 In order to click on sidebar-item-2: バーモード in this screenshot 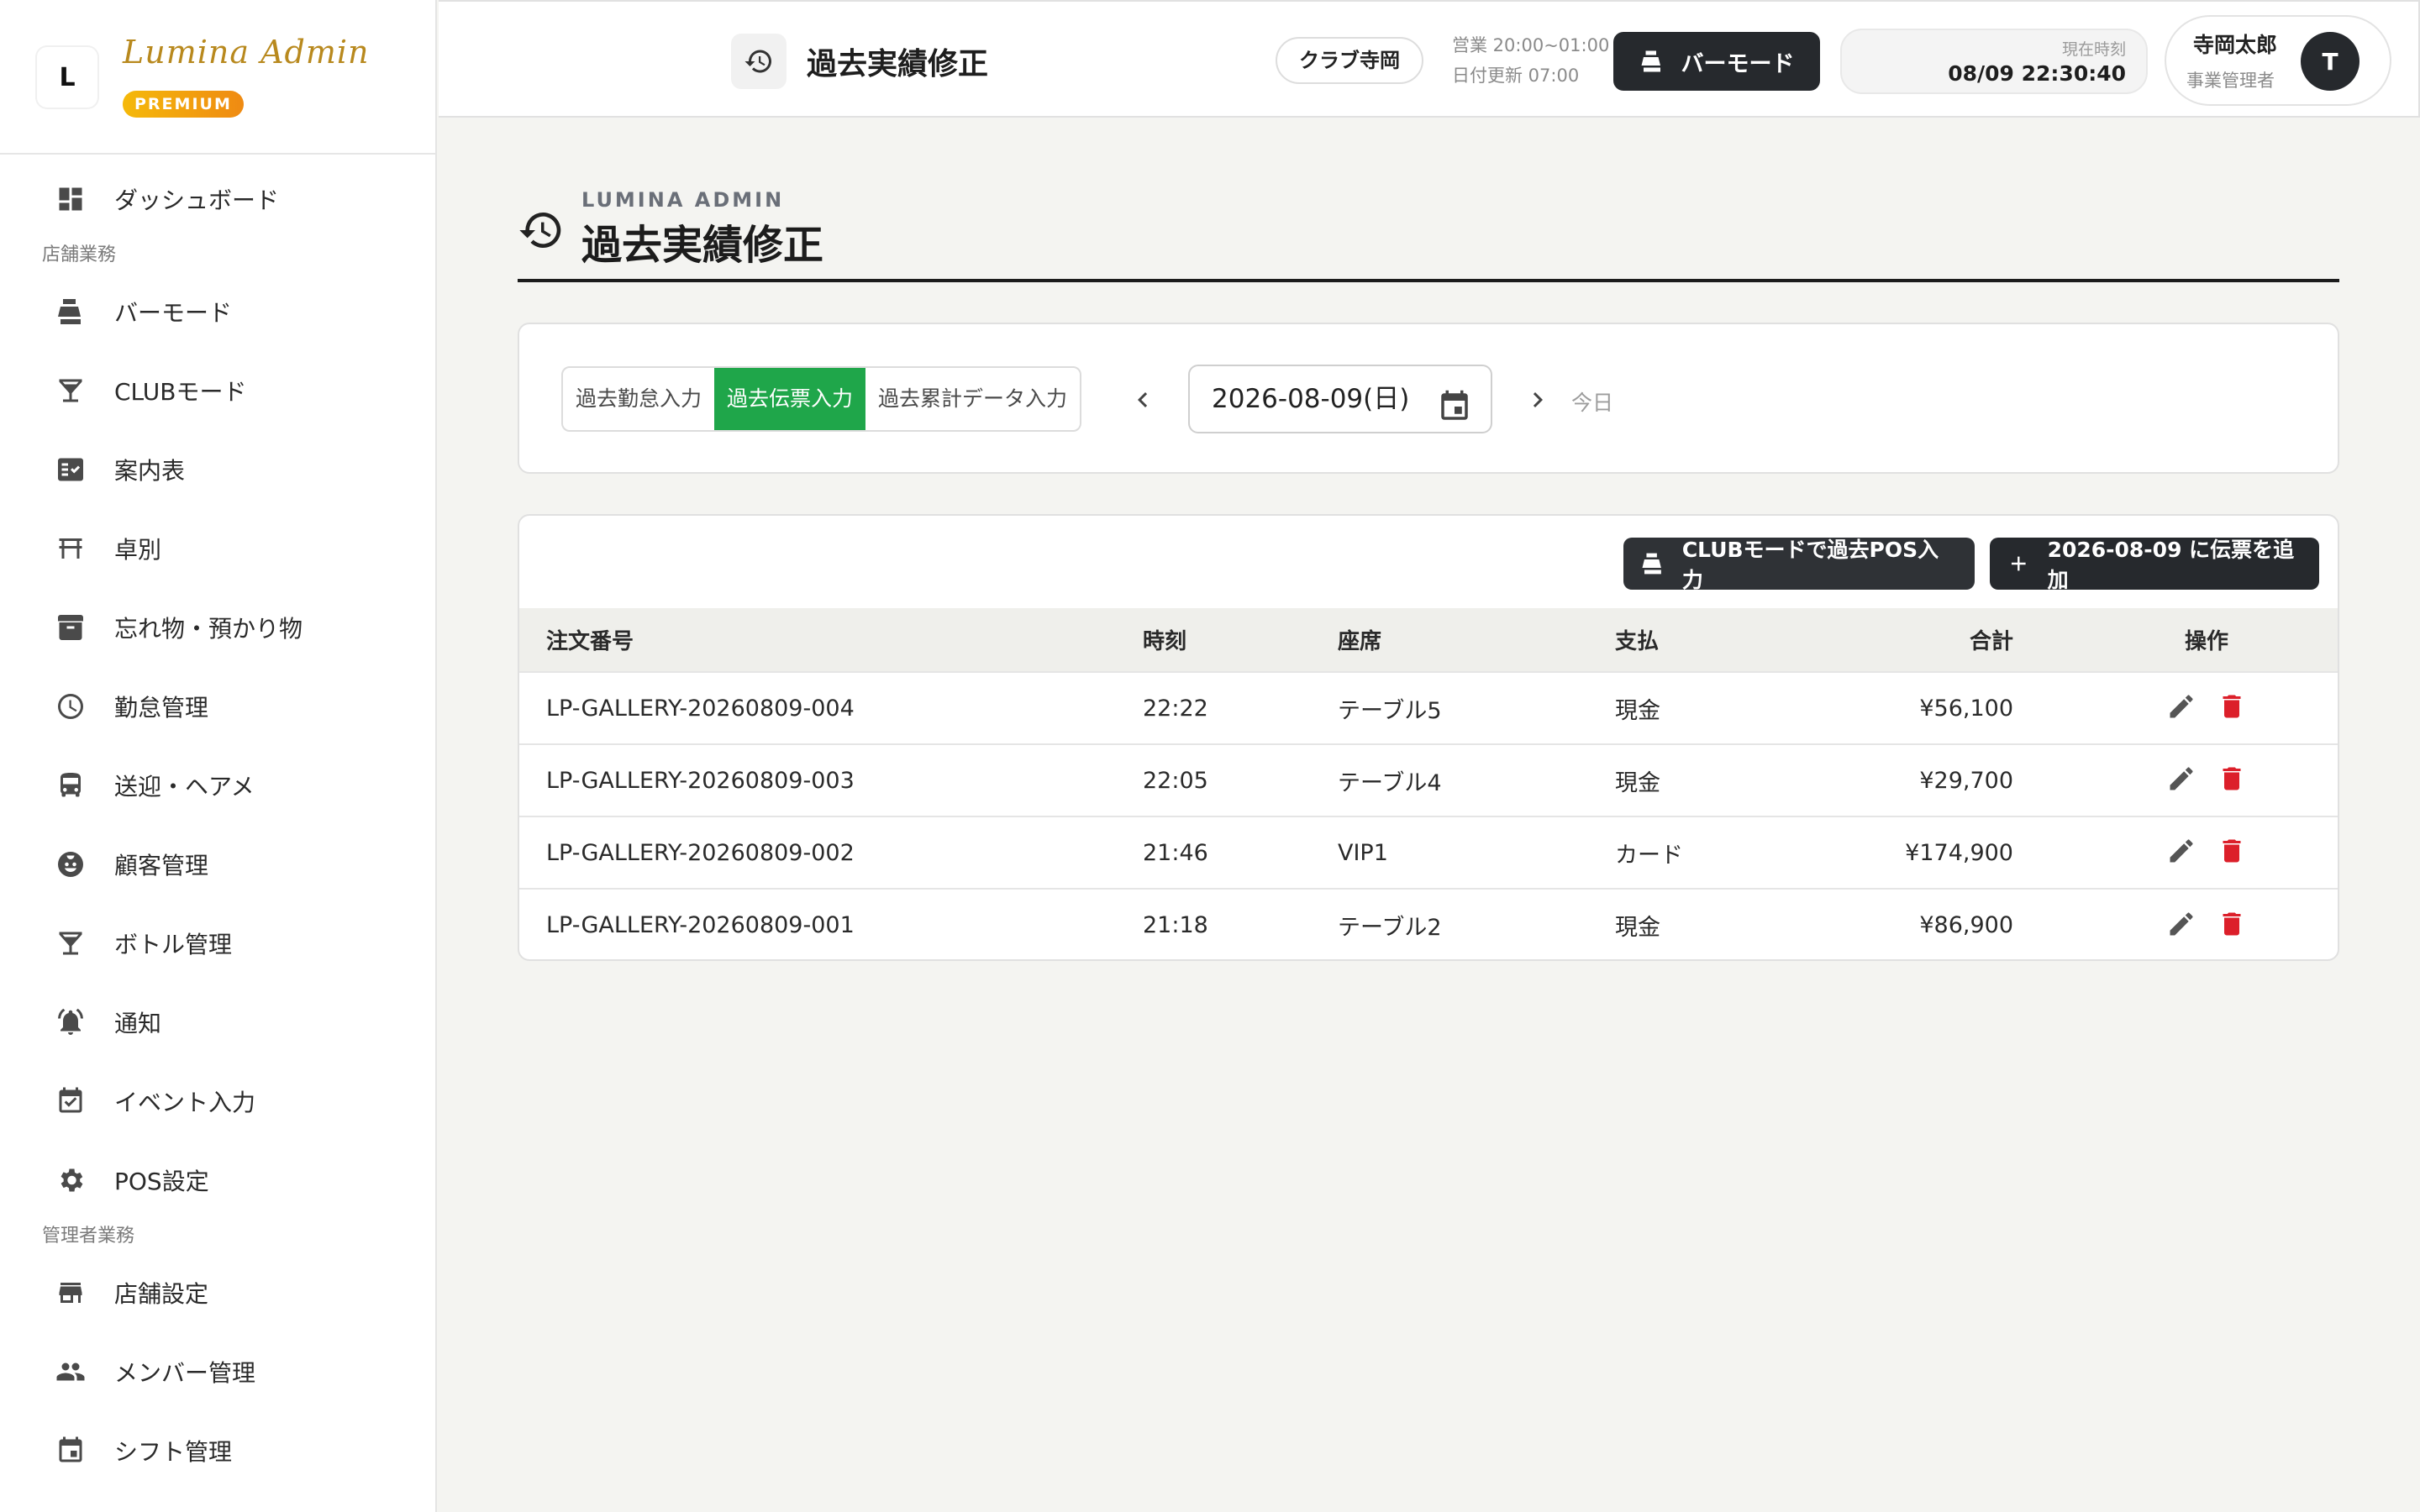, I will do `click(218, 311)`.